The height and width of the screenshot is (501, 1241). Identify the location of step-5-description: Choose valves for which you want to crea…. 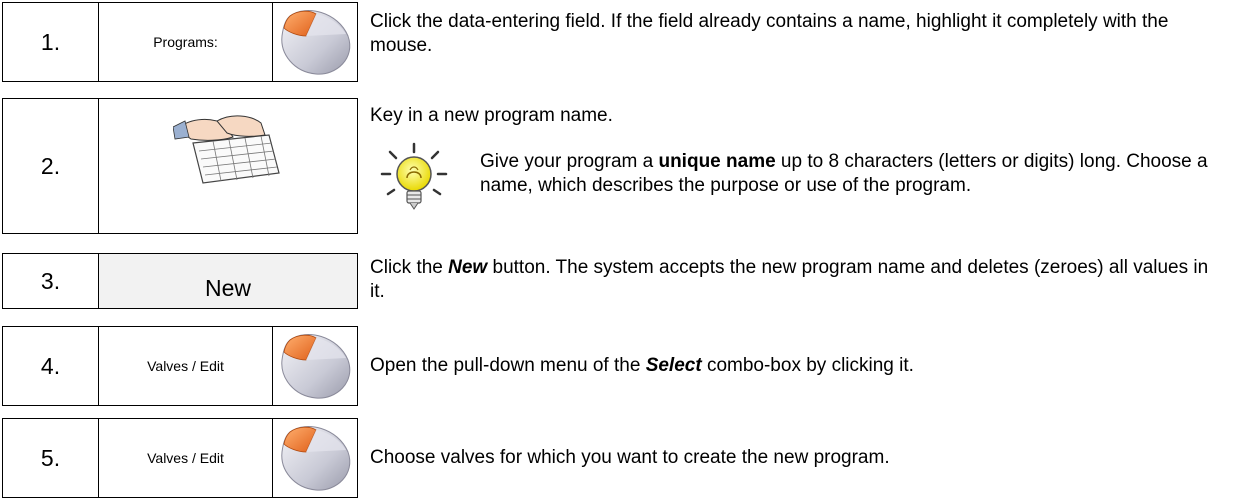
(630, 457).